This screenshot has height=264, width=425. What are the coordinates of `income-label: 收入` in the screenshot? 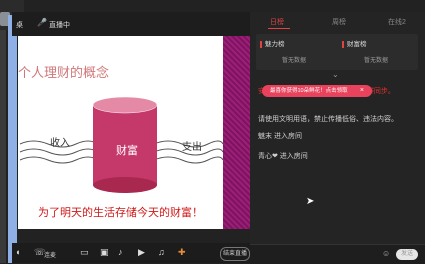 It's located at (60, 143).